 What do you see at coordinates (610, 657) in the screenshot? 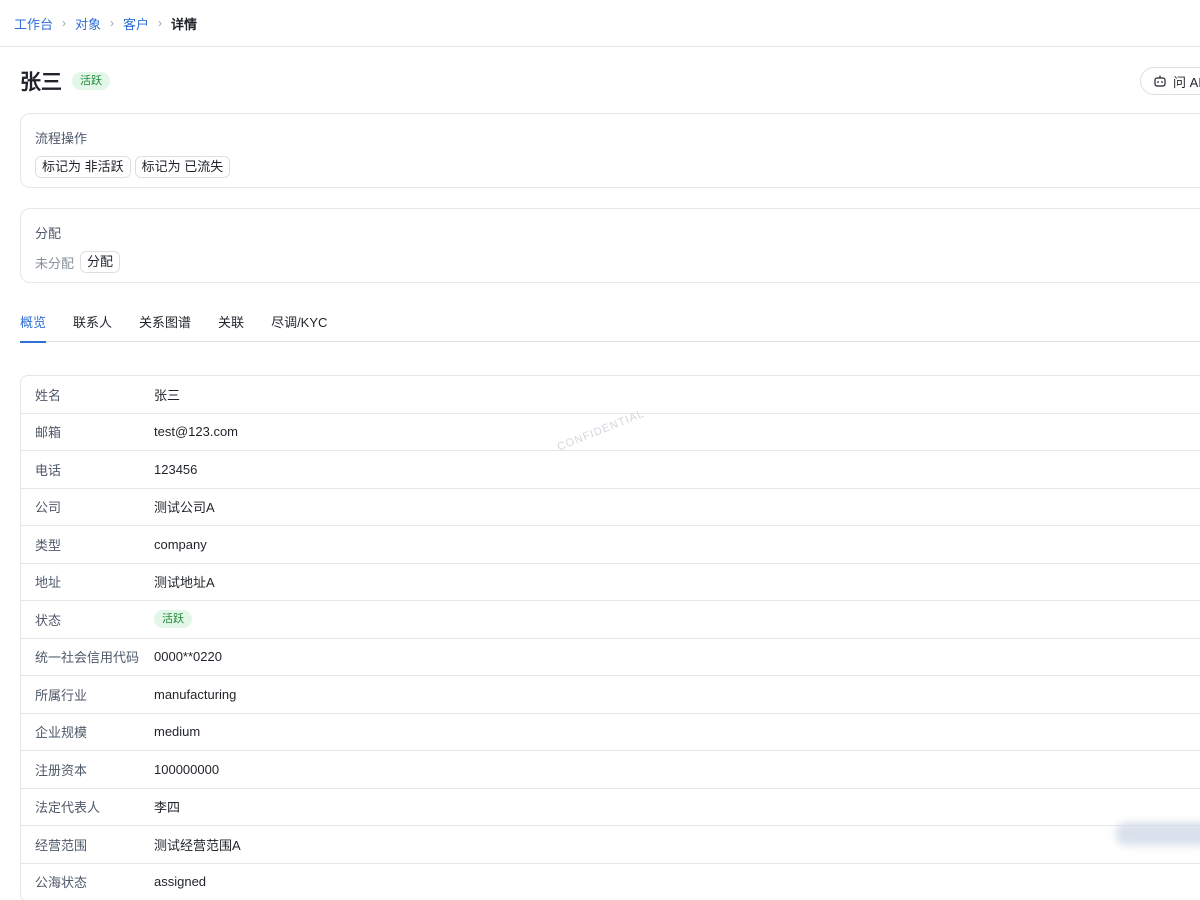
I see `table-row: 统一社会信用代码 0000**0220` at bounding box center [610, 657].